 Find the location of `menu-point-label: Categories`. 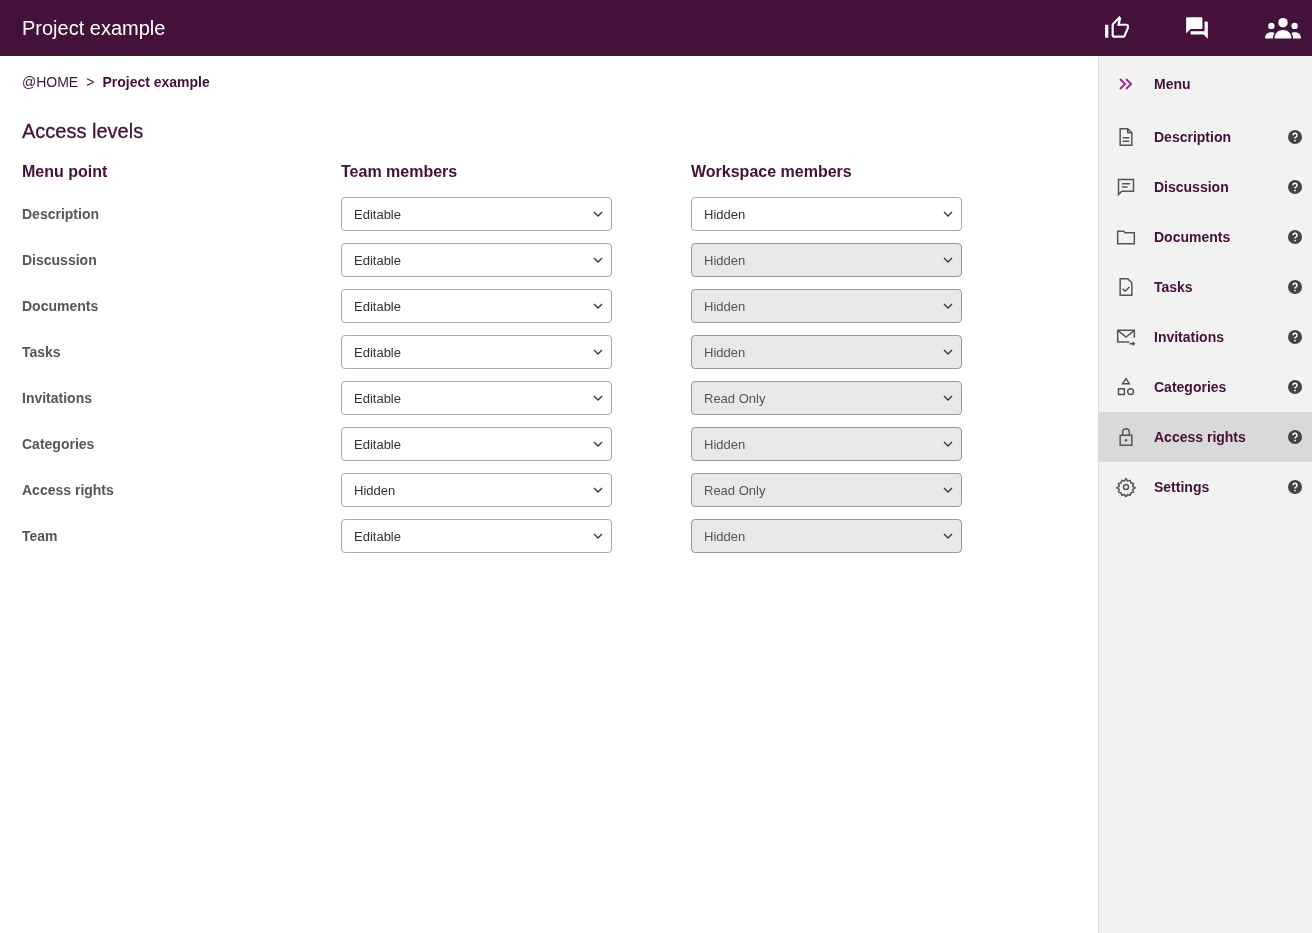

menu-point-label: Categories is located at coordinates (59, 444).